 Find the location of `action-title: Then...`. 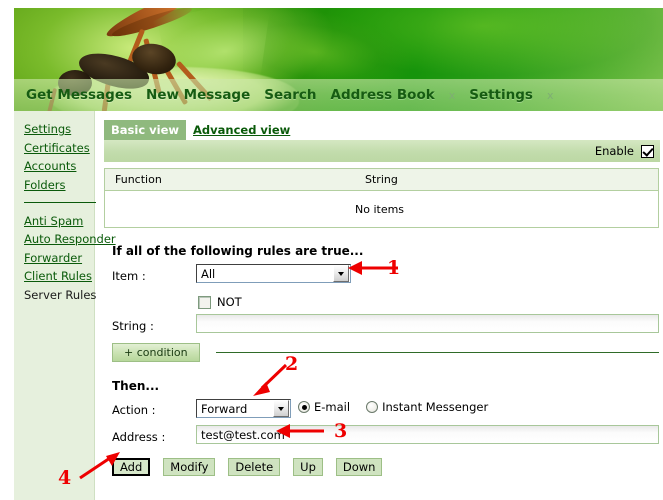

action-title: Then... is located at coordinates (136, 386).